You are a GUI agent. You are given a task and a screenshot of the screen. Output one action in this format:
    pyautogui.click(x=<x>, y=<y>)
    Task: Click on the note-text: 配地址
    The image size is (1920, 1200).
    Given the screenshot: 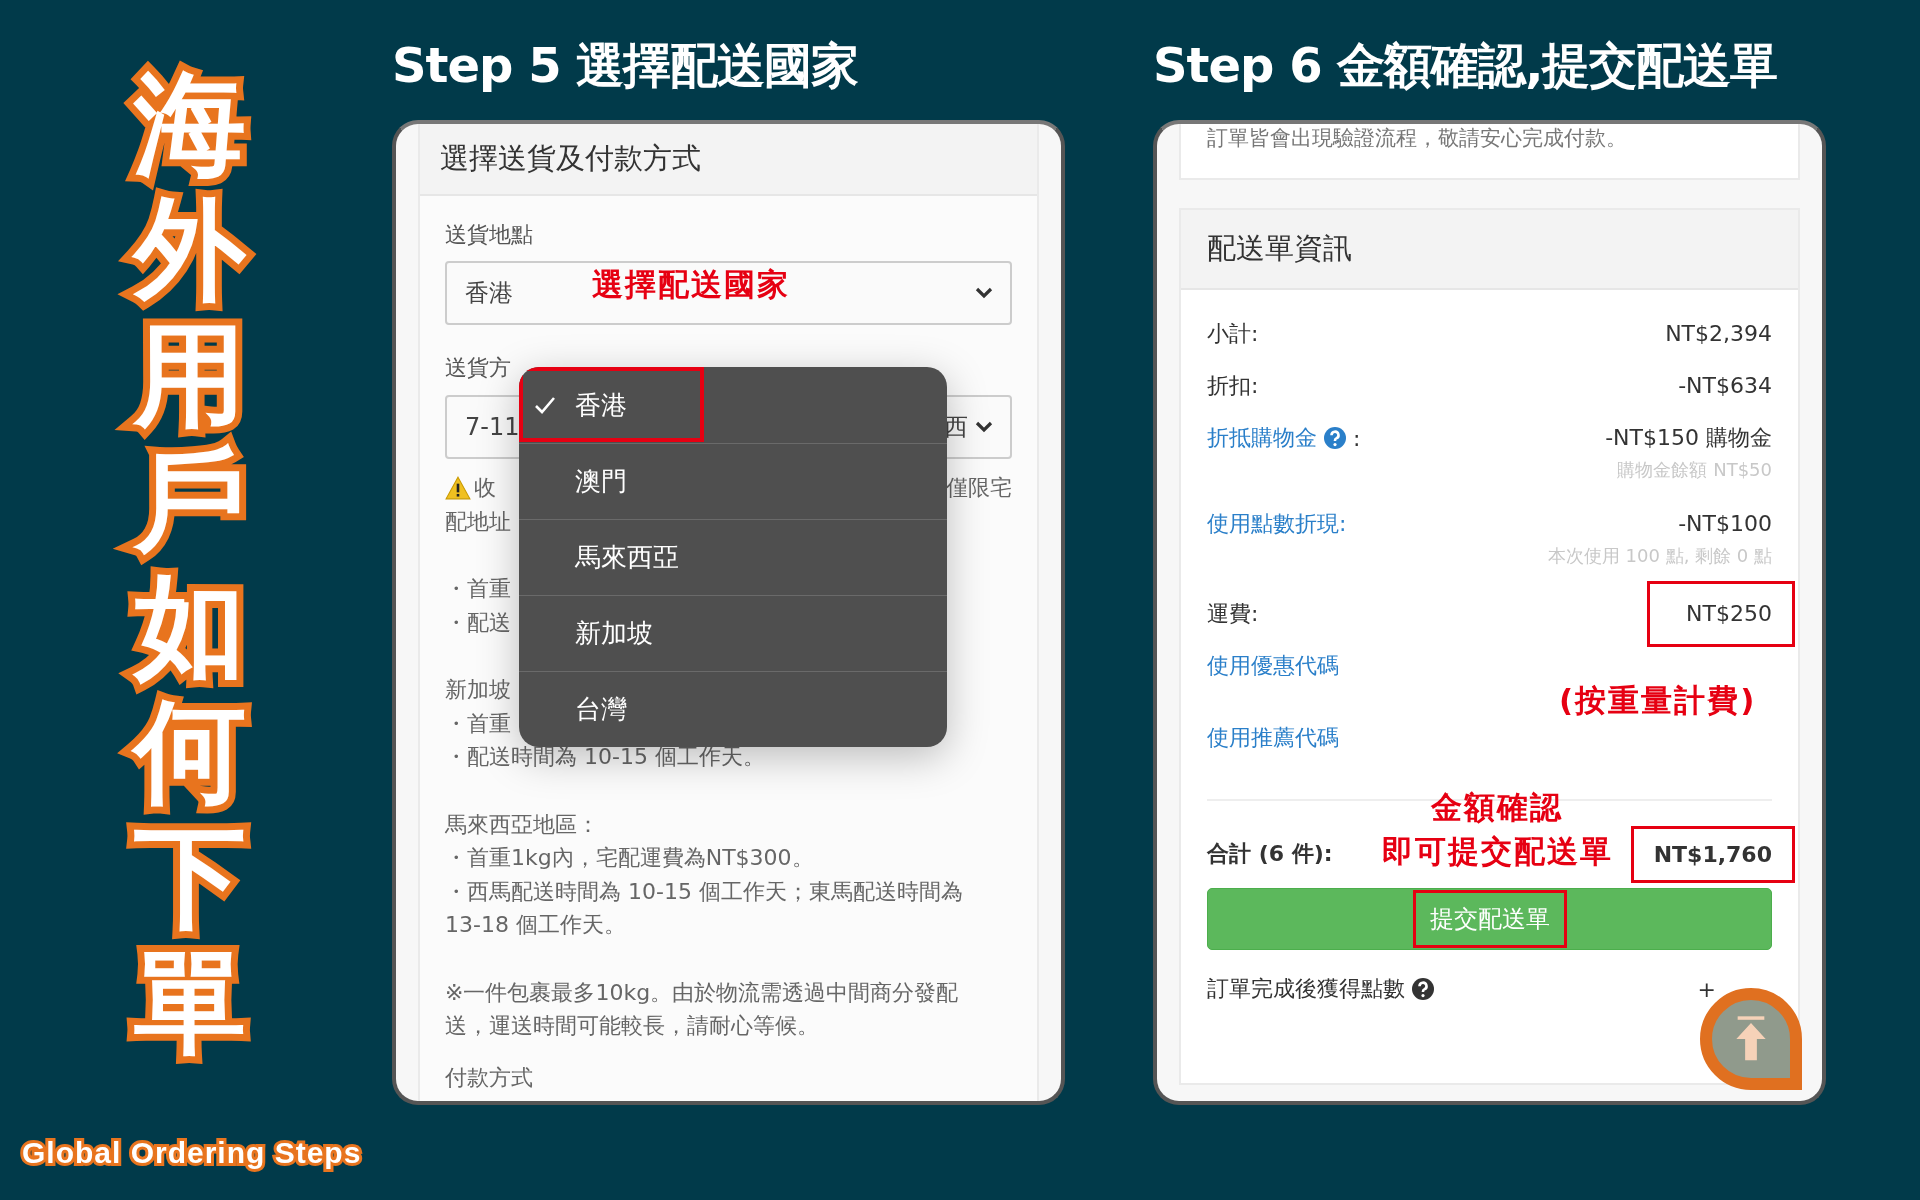 What is the action you would take?
    pyautogui.click(x=478, y=521)
    